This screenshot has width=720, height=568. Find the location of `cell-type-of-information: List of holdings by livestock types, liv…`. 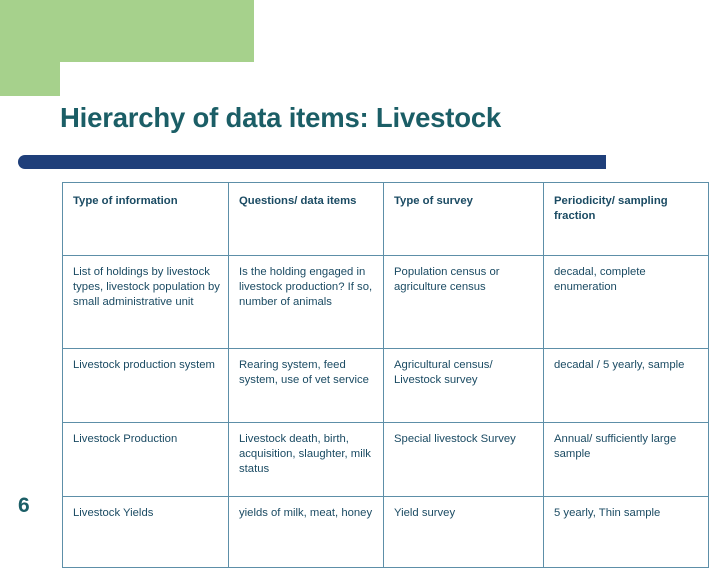

cell-type-of-information: List of holdings by livestock types, liv… is located at coordinates (145, 302).